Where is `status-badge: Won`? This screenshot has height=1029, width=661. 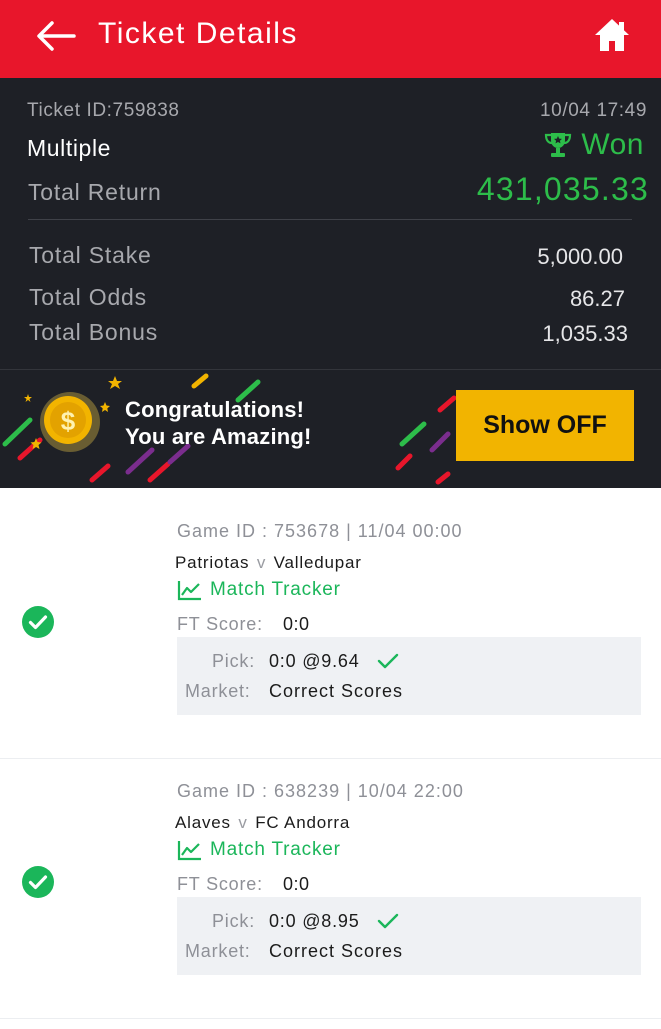 status-badge: Won is located at coordinates (593, 145).